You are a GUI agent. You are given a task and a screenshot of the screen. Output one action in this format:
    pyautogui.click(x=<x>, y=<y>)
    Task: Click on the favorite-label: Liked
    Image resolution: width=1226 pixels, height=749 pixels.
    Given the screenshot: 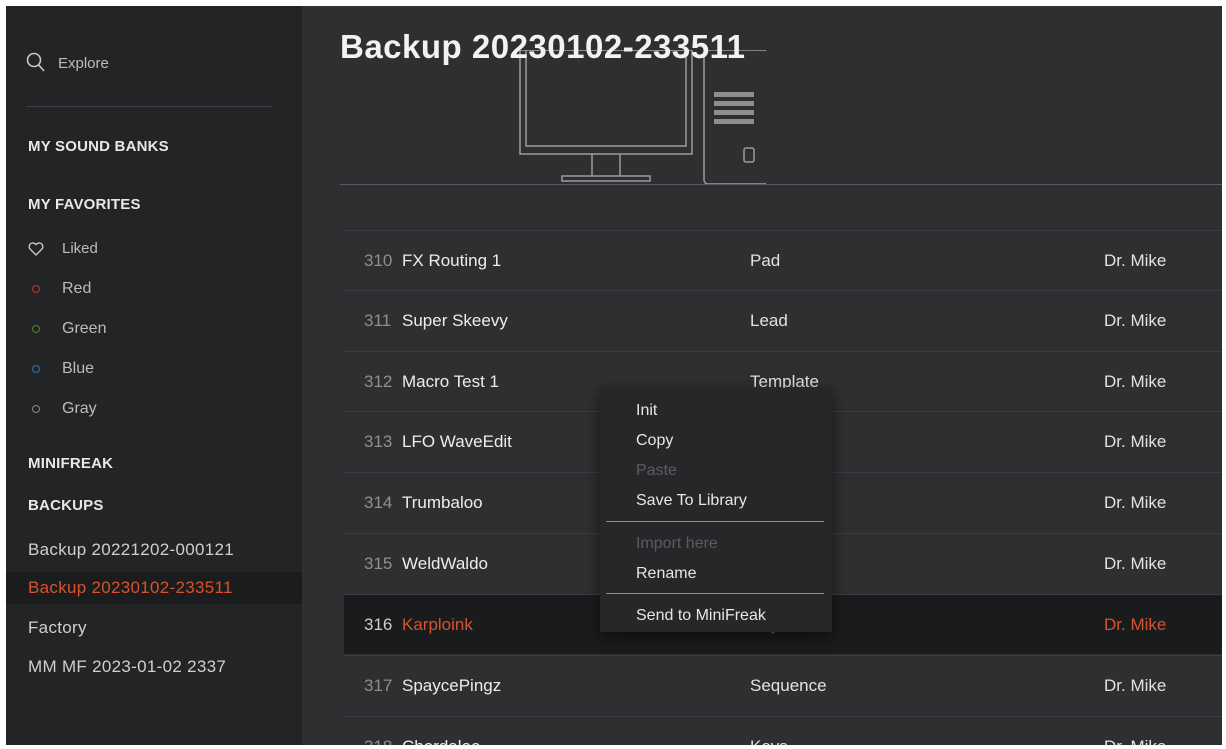 What is the action you would take?
    pyautogui.click(x=80, y=248)
    